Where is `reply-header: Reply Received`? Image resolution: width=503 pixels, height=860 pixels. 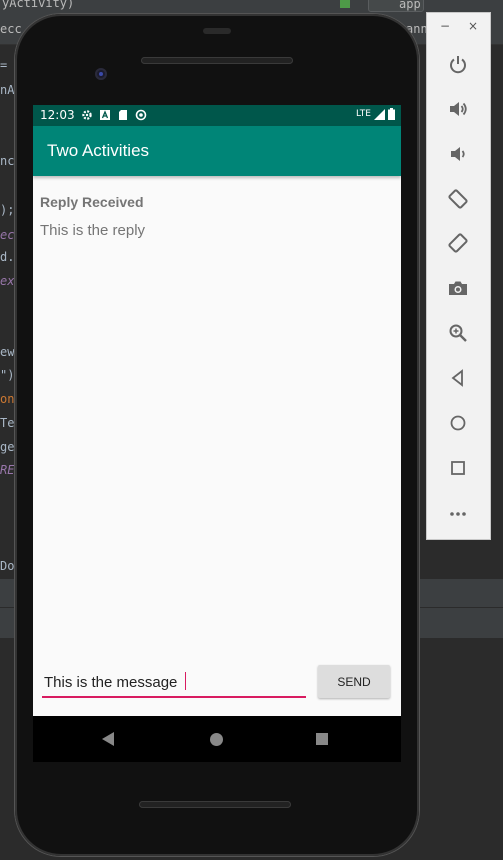 reply-header: Reply Received is located at coordinates (92, 202).